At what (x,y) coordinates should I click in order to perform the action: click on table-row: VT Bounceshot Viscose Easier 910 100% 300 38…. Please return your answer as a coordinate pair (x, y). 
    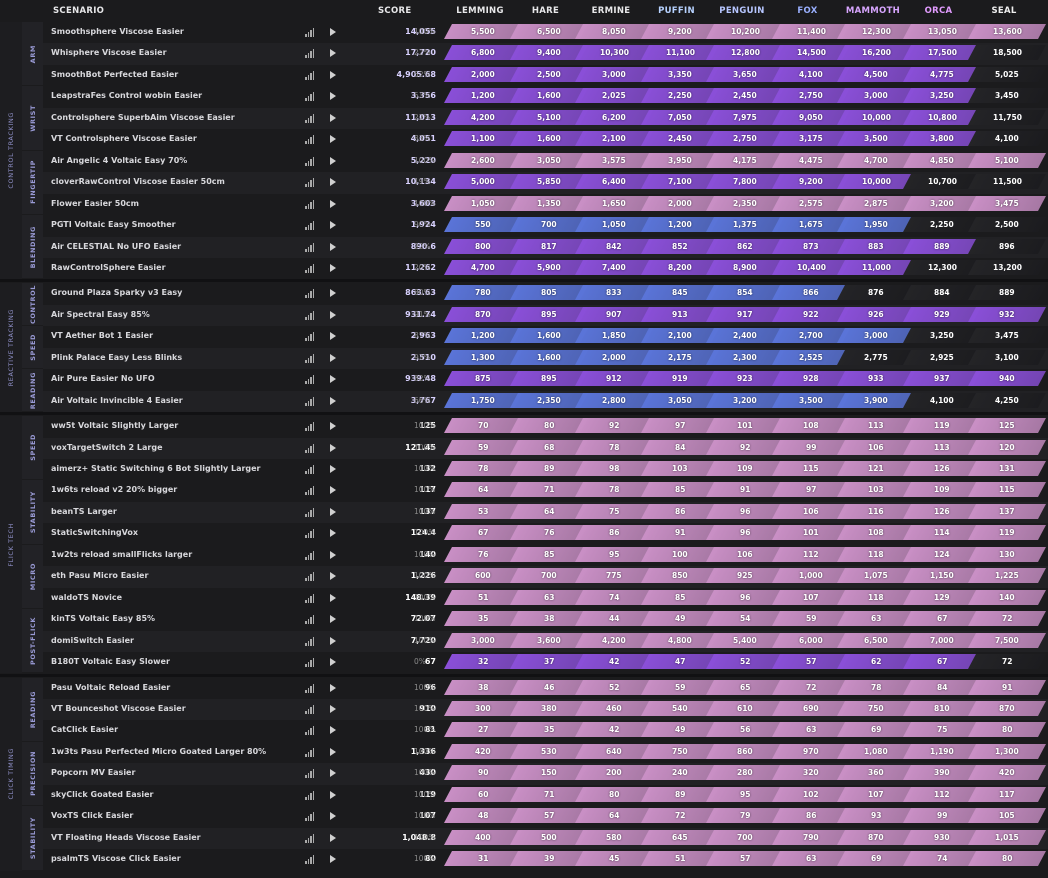
    Looking at the image, I should click on (545, 709).